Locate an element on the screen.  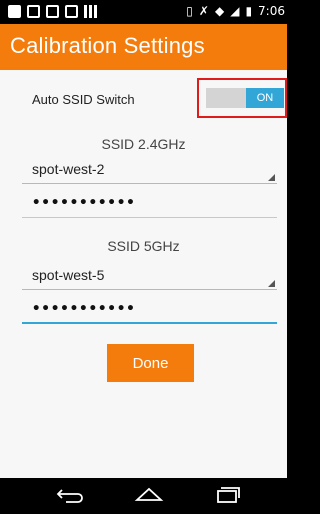
ssid-5-heading: SSID 5GHz is located at coordinates (143, 246).